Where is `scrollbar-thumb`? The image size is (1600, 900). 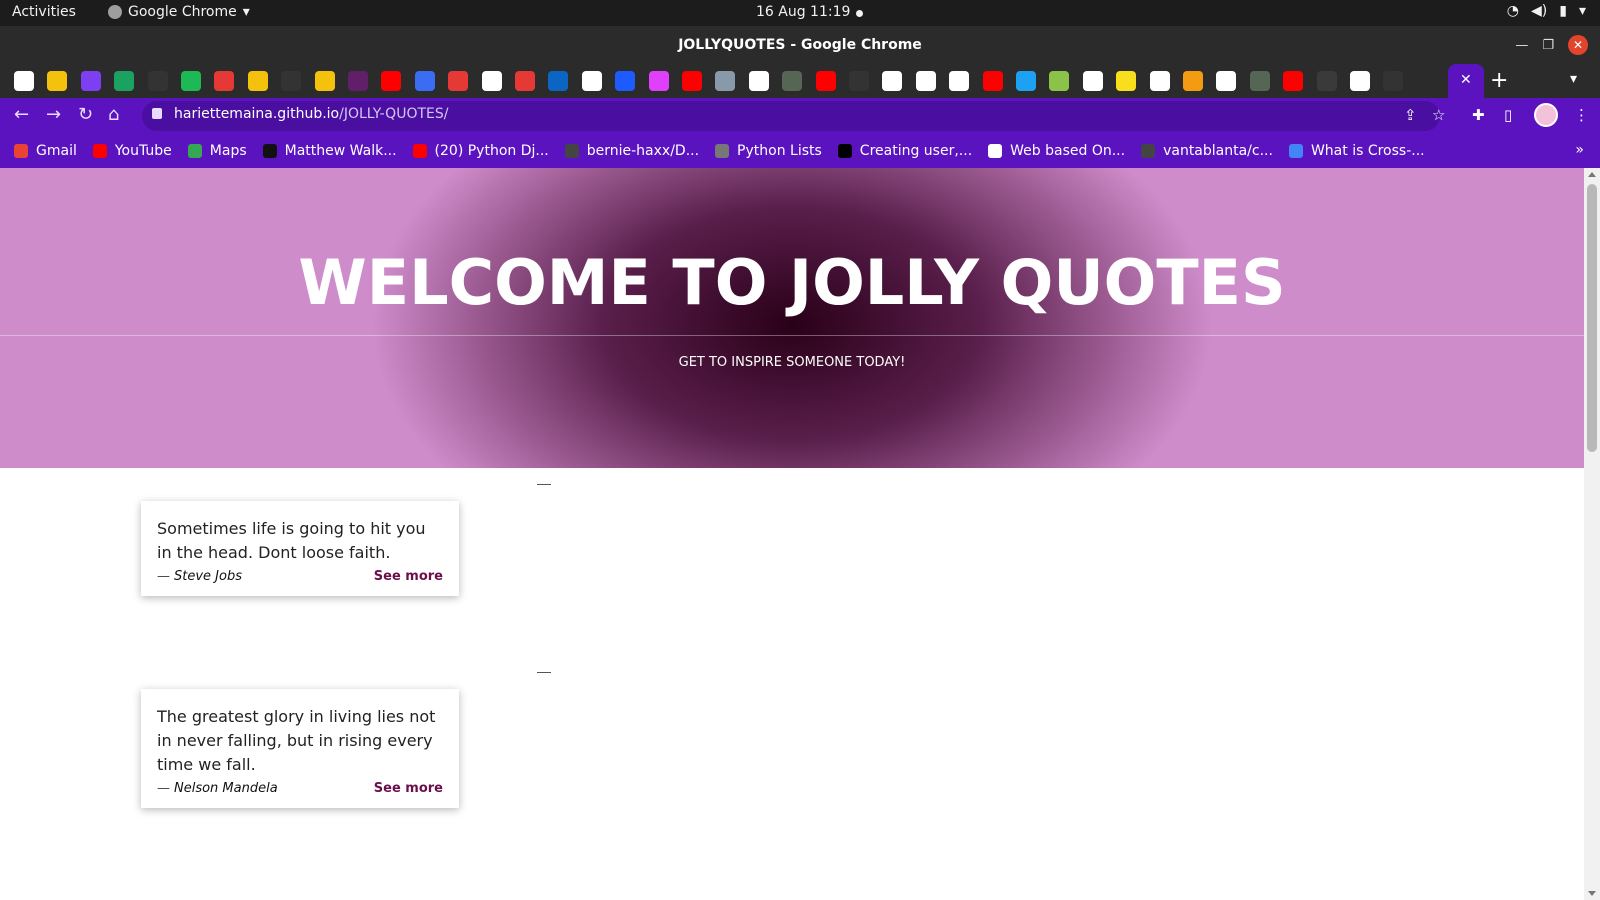 scrollbar-thumb is located at coordinates (1592, 318).